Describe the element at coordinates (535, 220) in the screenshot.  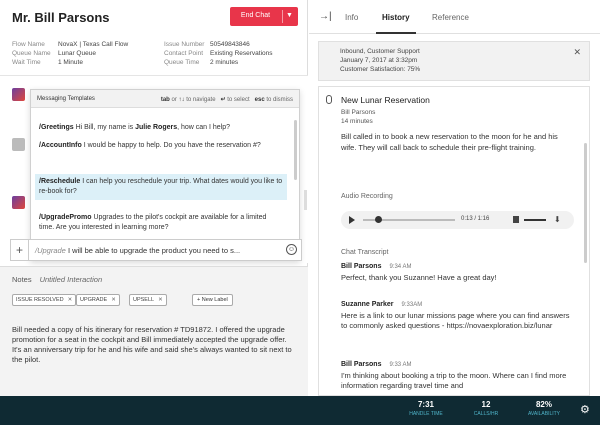
I see `volume-slider` at that location.